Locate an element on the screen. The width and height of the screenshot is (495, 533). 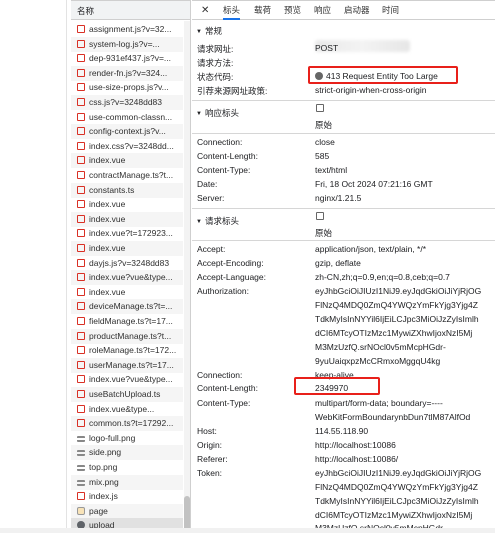
name-column-header: 名称 is located at coordinates (130, 10).